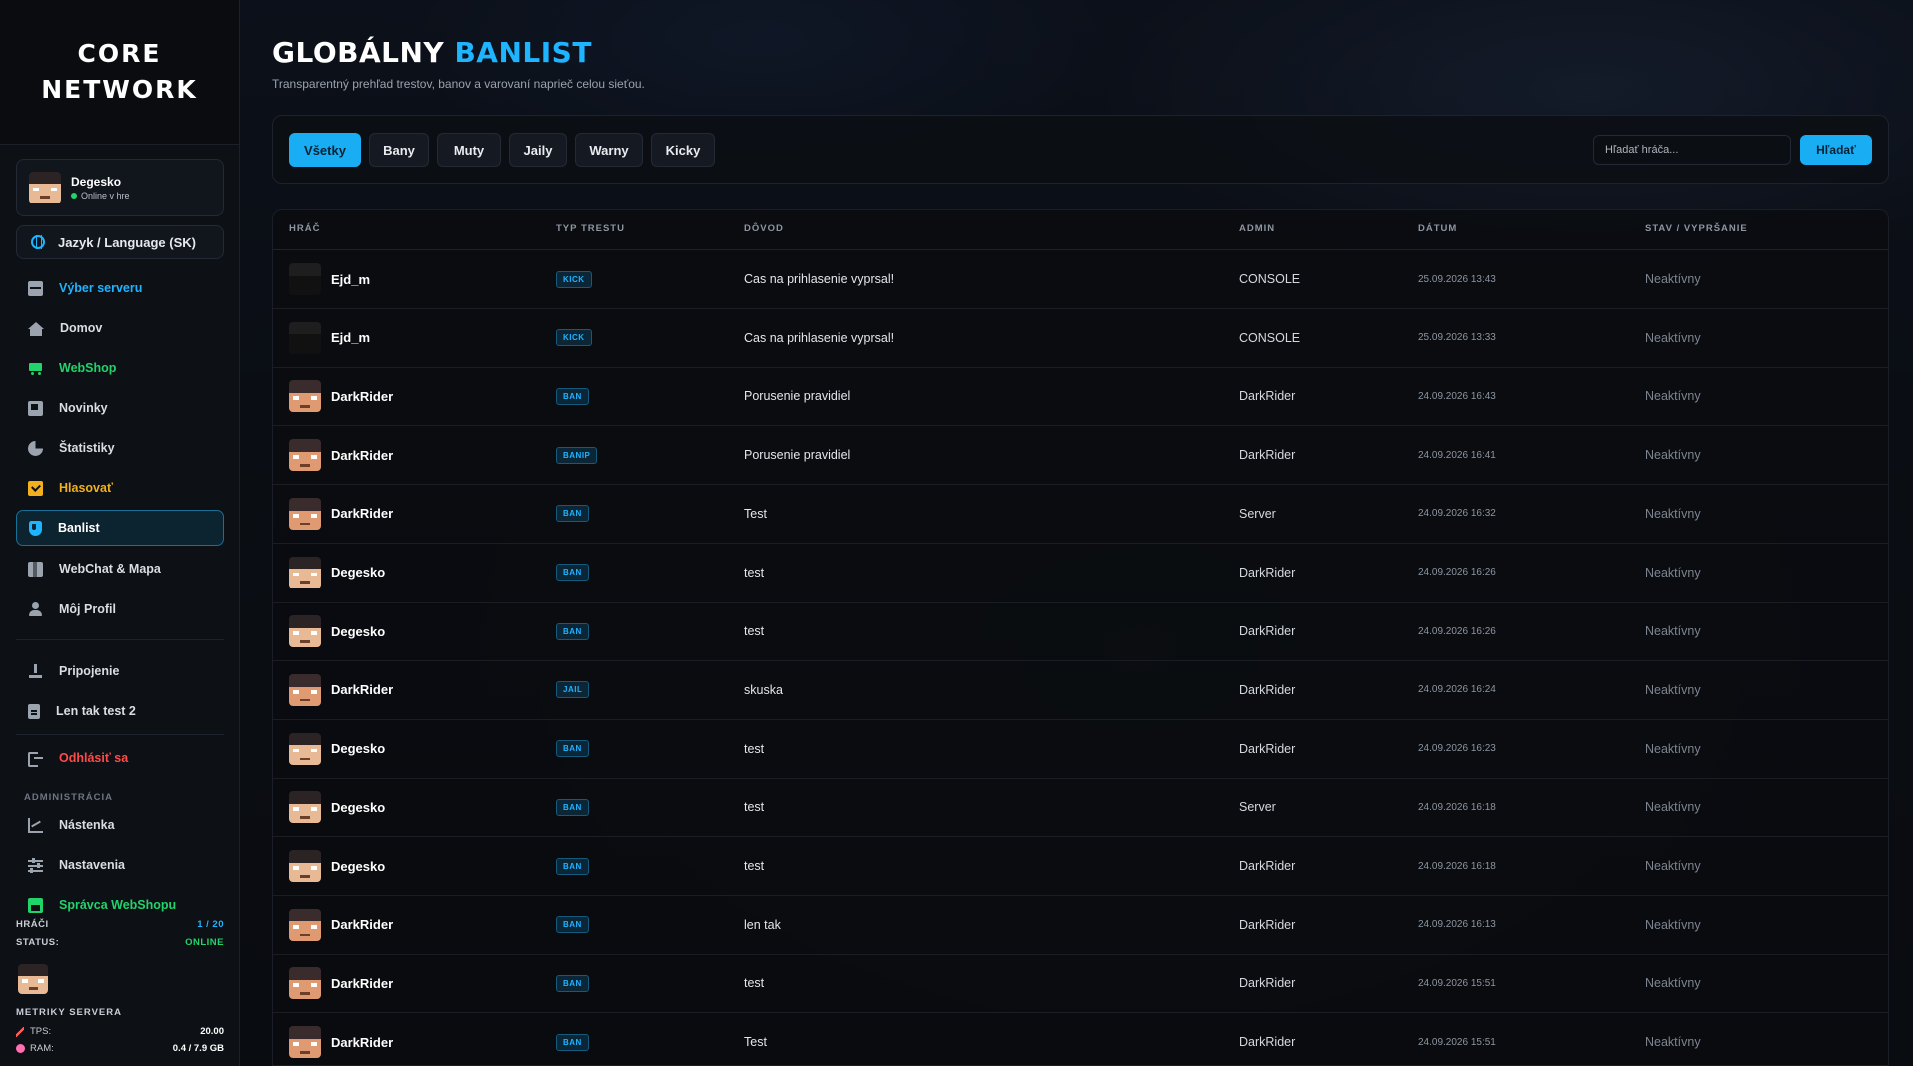  Describe the element at coordinates (574, 279) in the screenshot. I see `punishment-type-badge: KICK` at that location.